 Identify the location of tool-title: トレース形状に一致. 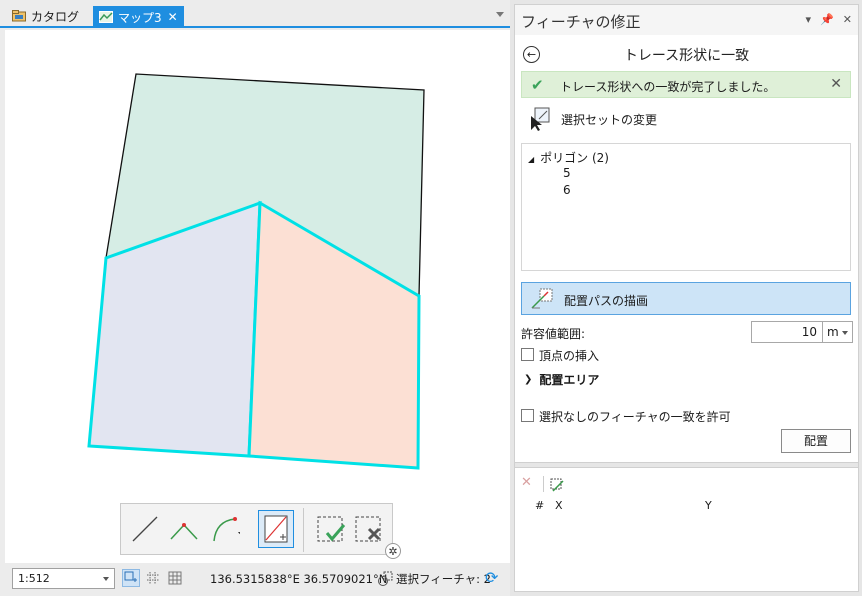
(686, 56).